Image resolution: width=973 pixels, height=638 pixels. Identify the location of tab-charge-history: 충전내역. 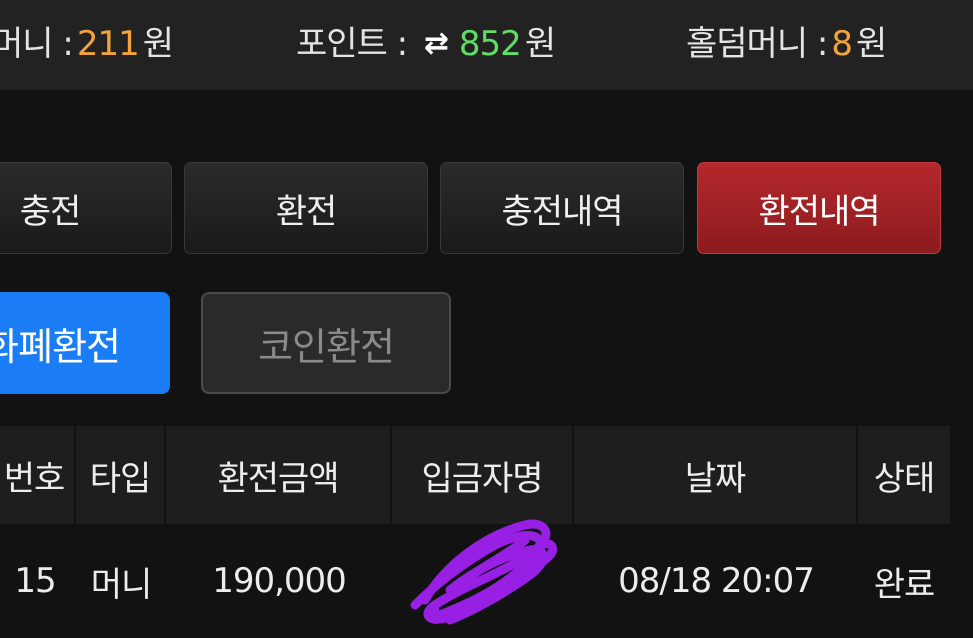
(562, 208).